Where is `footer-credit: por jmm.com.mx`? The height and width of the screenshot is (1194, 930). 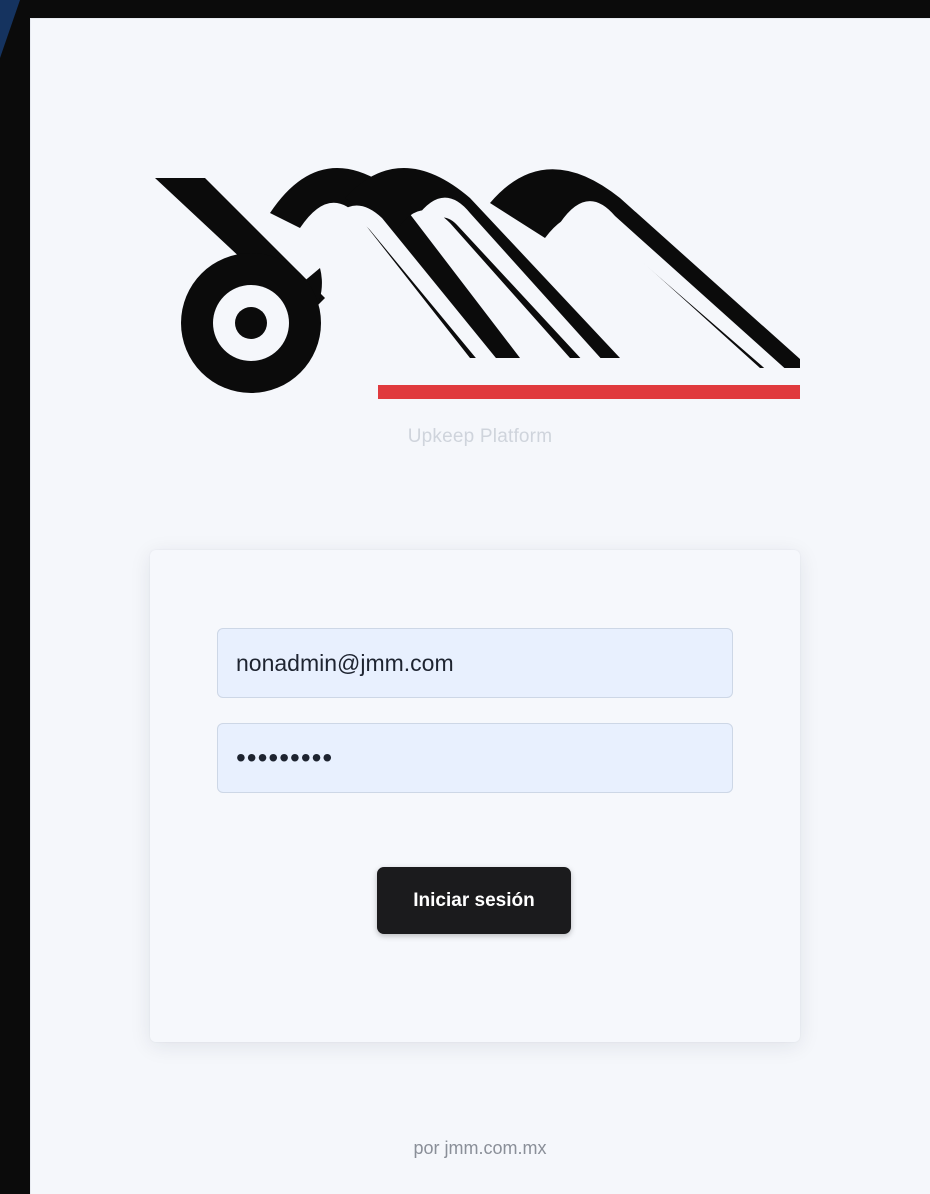 footer-credit: por jmm.com.mx is located at coordinates (480, 1148).